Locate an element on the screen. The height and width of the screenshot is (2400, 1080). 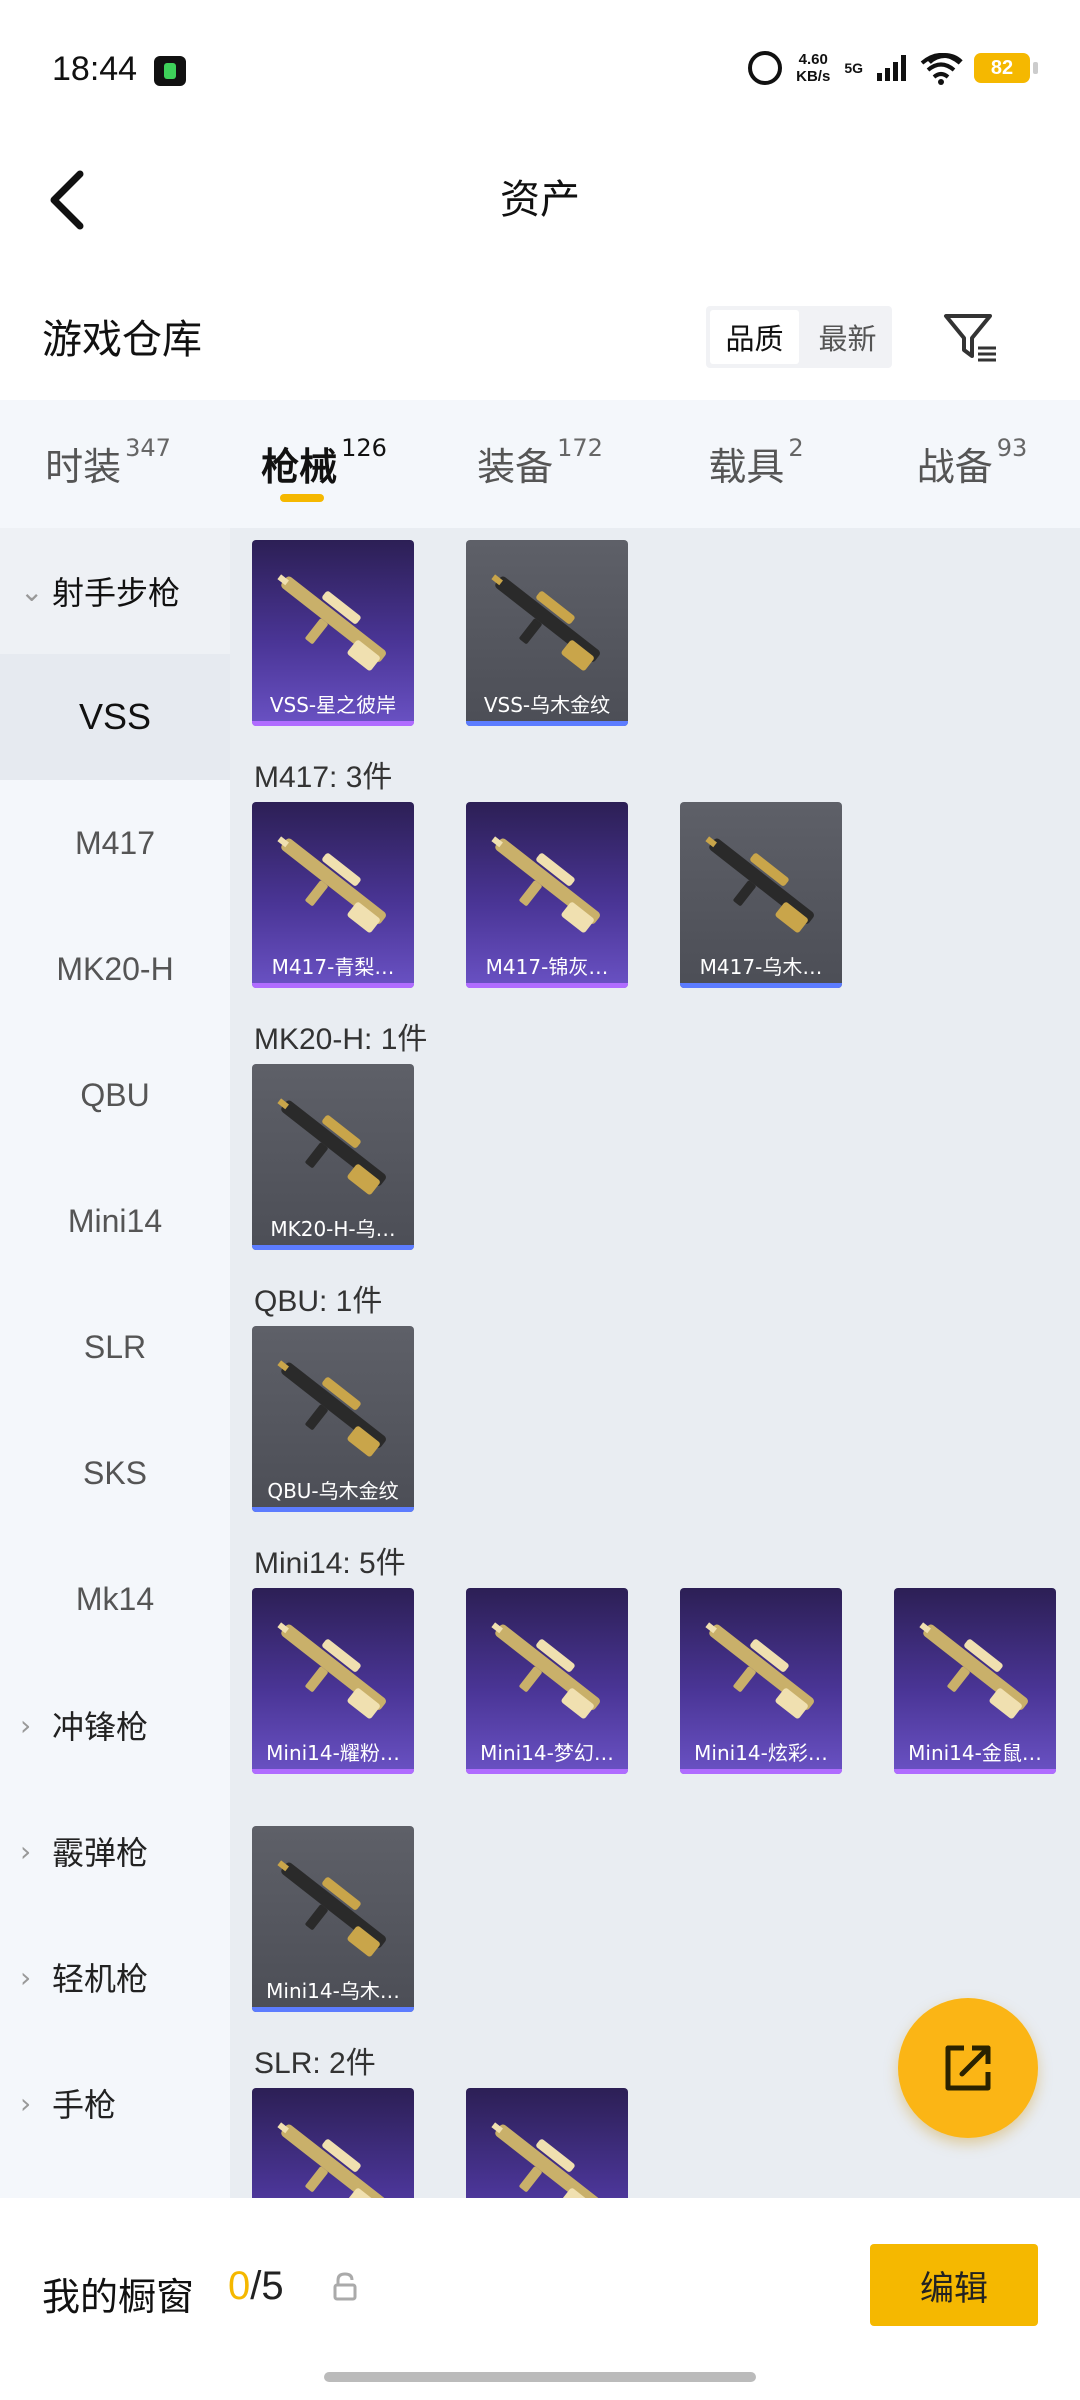
sidebar-label: VSS is located at coordinates (115, 716).